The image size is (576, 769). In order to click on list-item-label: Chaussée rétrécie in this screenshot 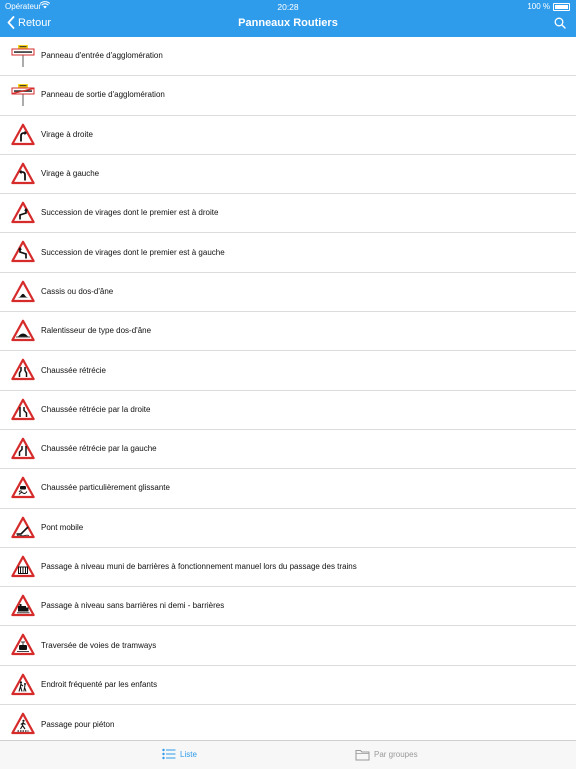, I will do `click(73, 370)`.